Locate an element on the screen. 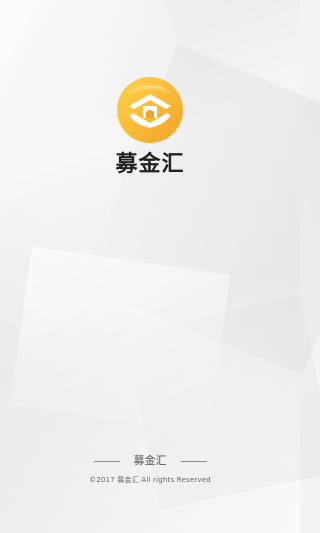 Image resolution: width=320 pixels, height=533 pixels. footer-line-left is located at coordinates (106, 461).